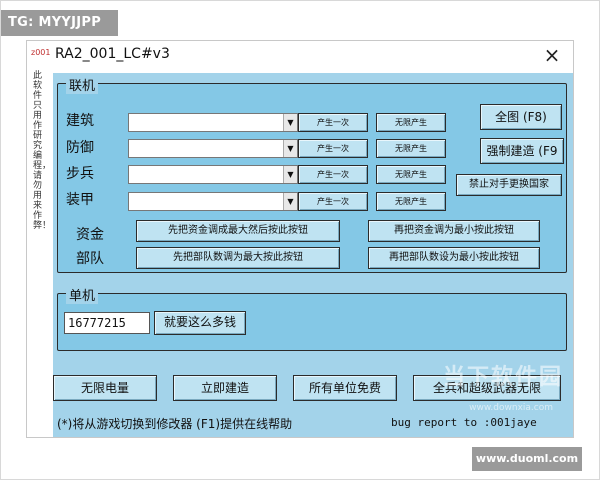 The width and height of the screenshot is (600, 480). What do you see at coordinates (59, 23) in the screenshot?
I see `tg-watermark-badge: TG: MYYJJPP` at bounding box center [59, 23].